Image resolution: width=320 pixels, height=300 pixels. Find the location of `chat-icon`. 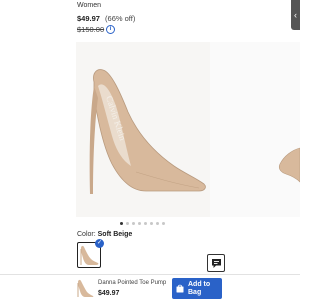

chat-icon is located at coordinates (216, 263).